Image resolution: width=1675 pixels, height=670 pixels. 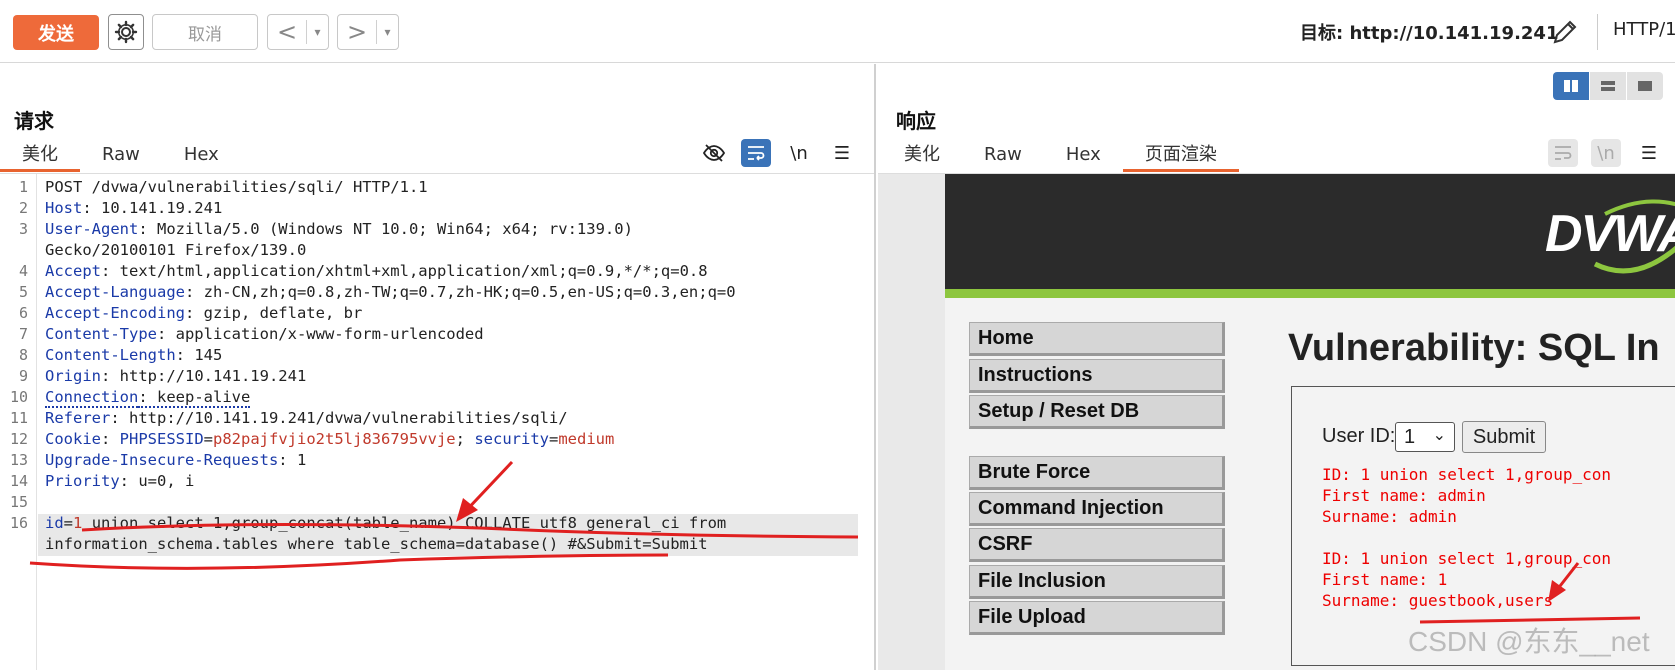 I want to click on layout-side-by-side-icon, so click(x=1571, y=86).